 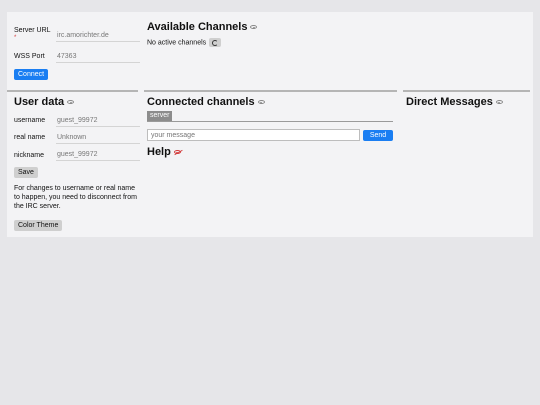 I want to click on username-label: username, so click(x=30, y=120).